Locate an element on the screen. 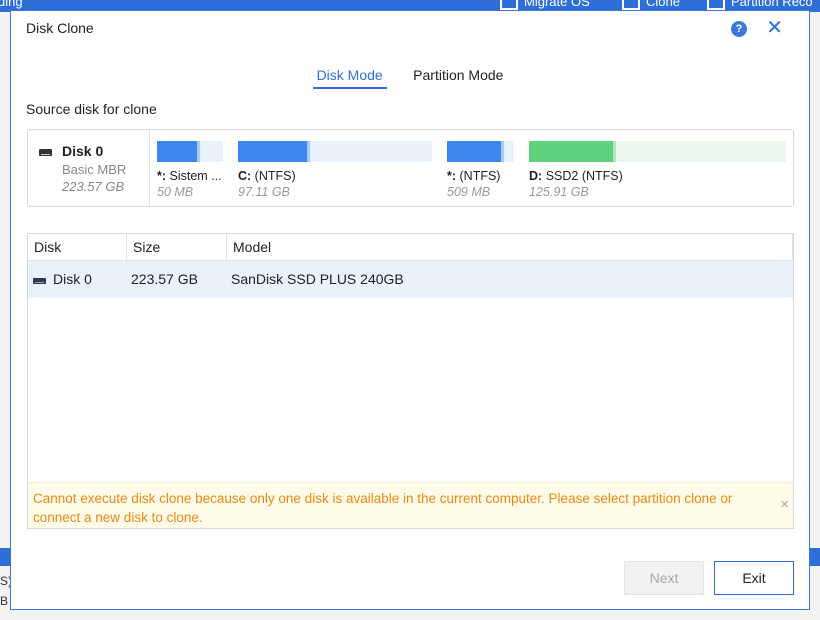 The width and height of the screenshot is (820, 620). partition-system: *: Sistem ... 50 MB is located at coordinates (190, 170).